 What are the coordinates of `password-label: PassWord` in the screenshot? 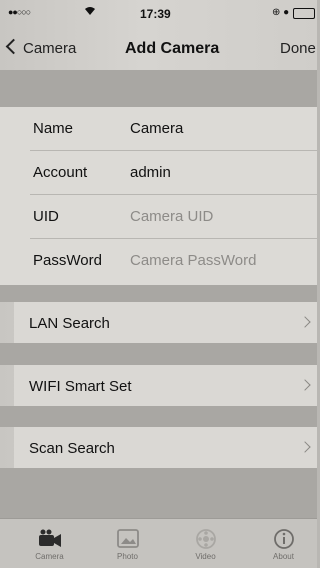 It's located at (67, 260).